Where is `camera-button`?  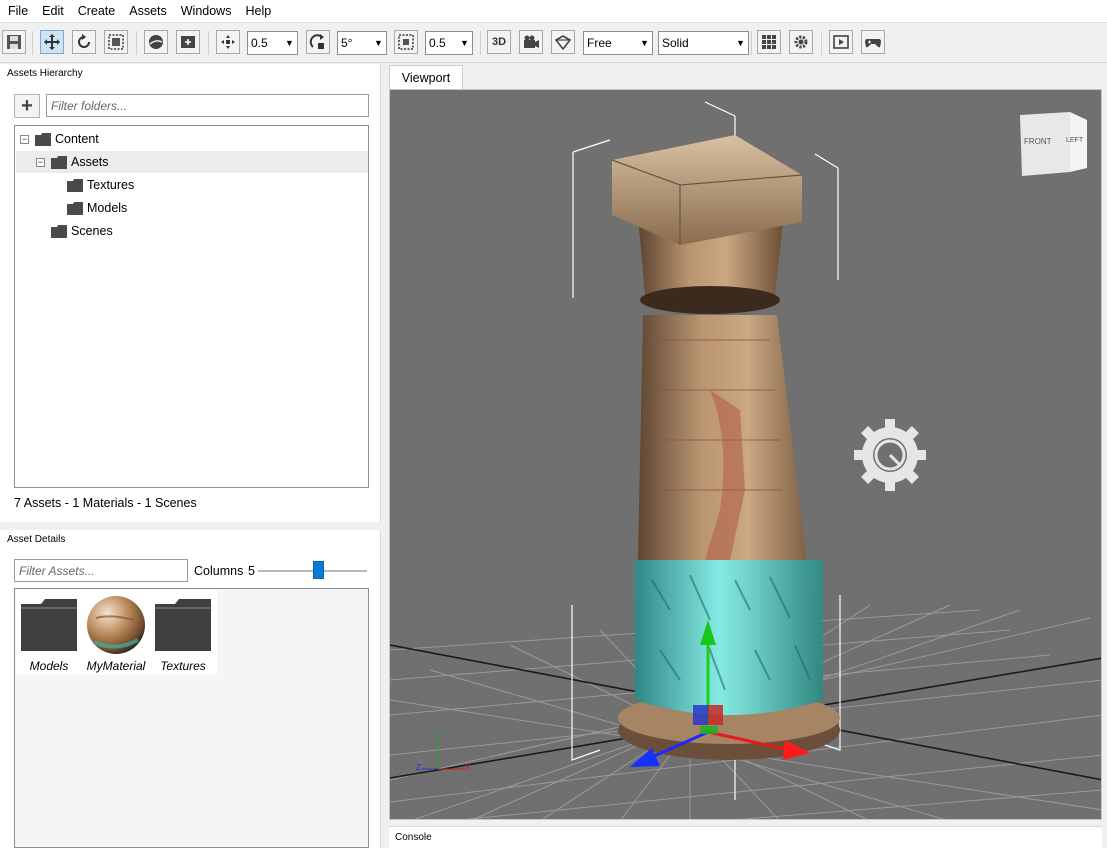
camera-button is located at coordinates (531, 42).